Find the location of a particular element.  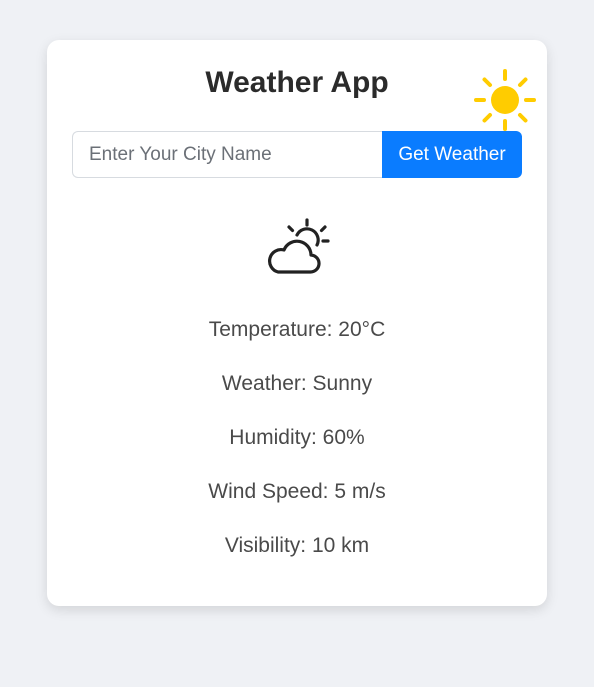

visibility-text: Visibility: 10 km is located at coordinates (297, 545).